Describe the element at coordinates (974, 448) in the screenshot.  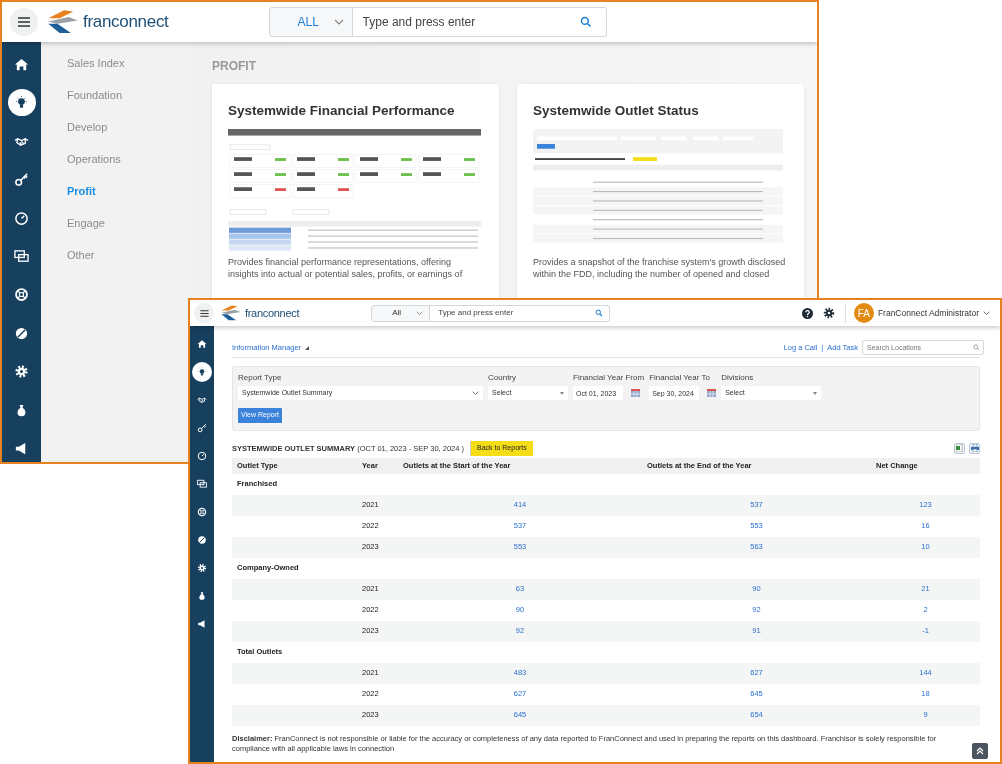
I see `print-icon` at that location.